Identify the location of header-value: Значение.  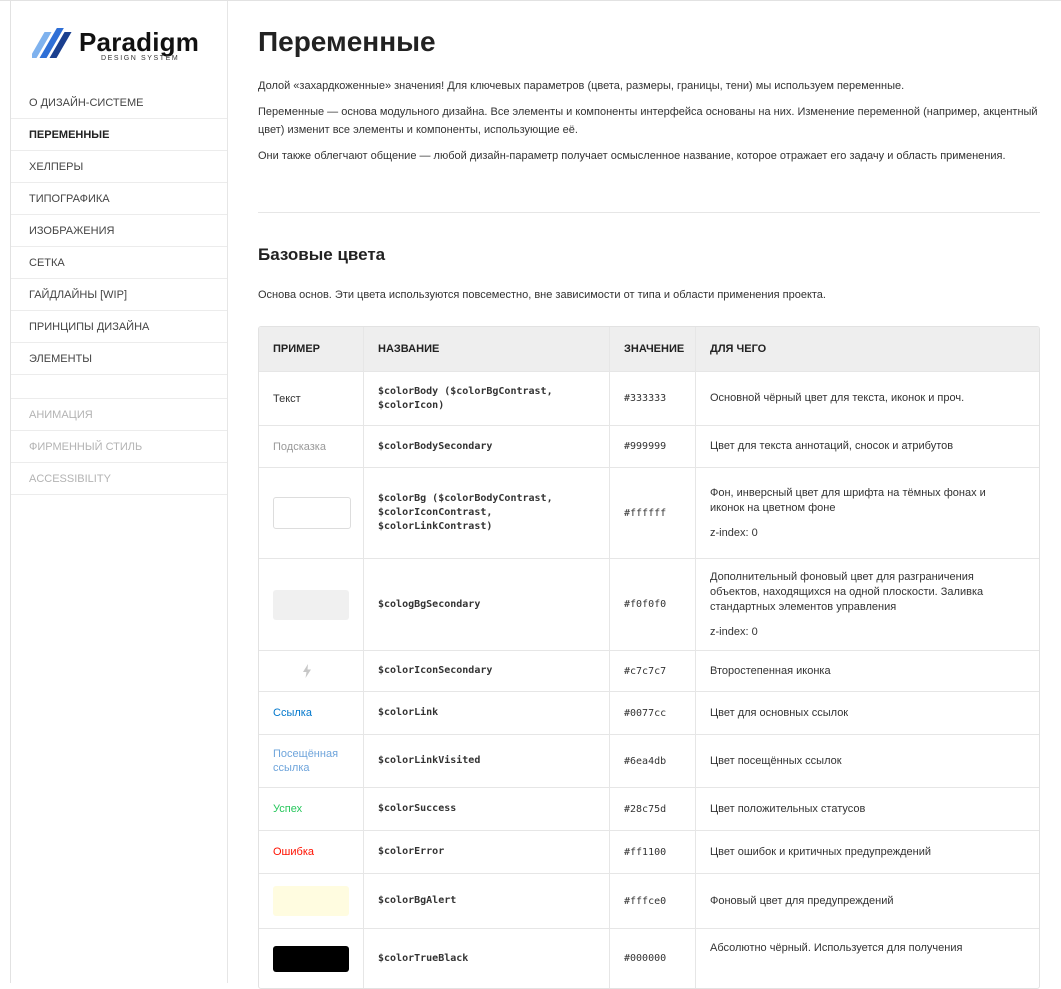
(652, 349).